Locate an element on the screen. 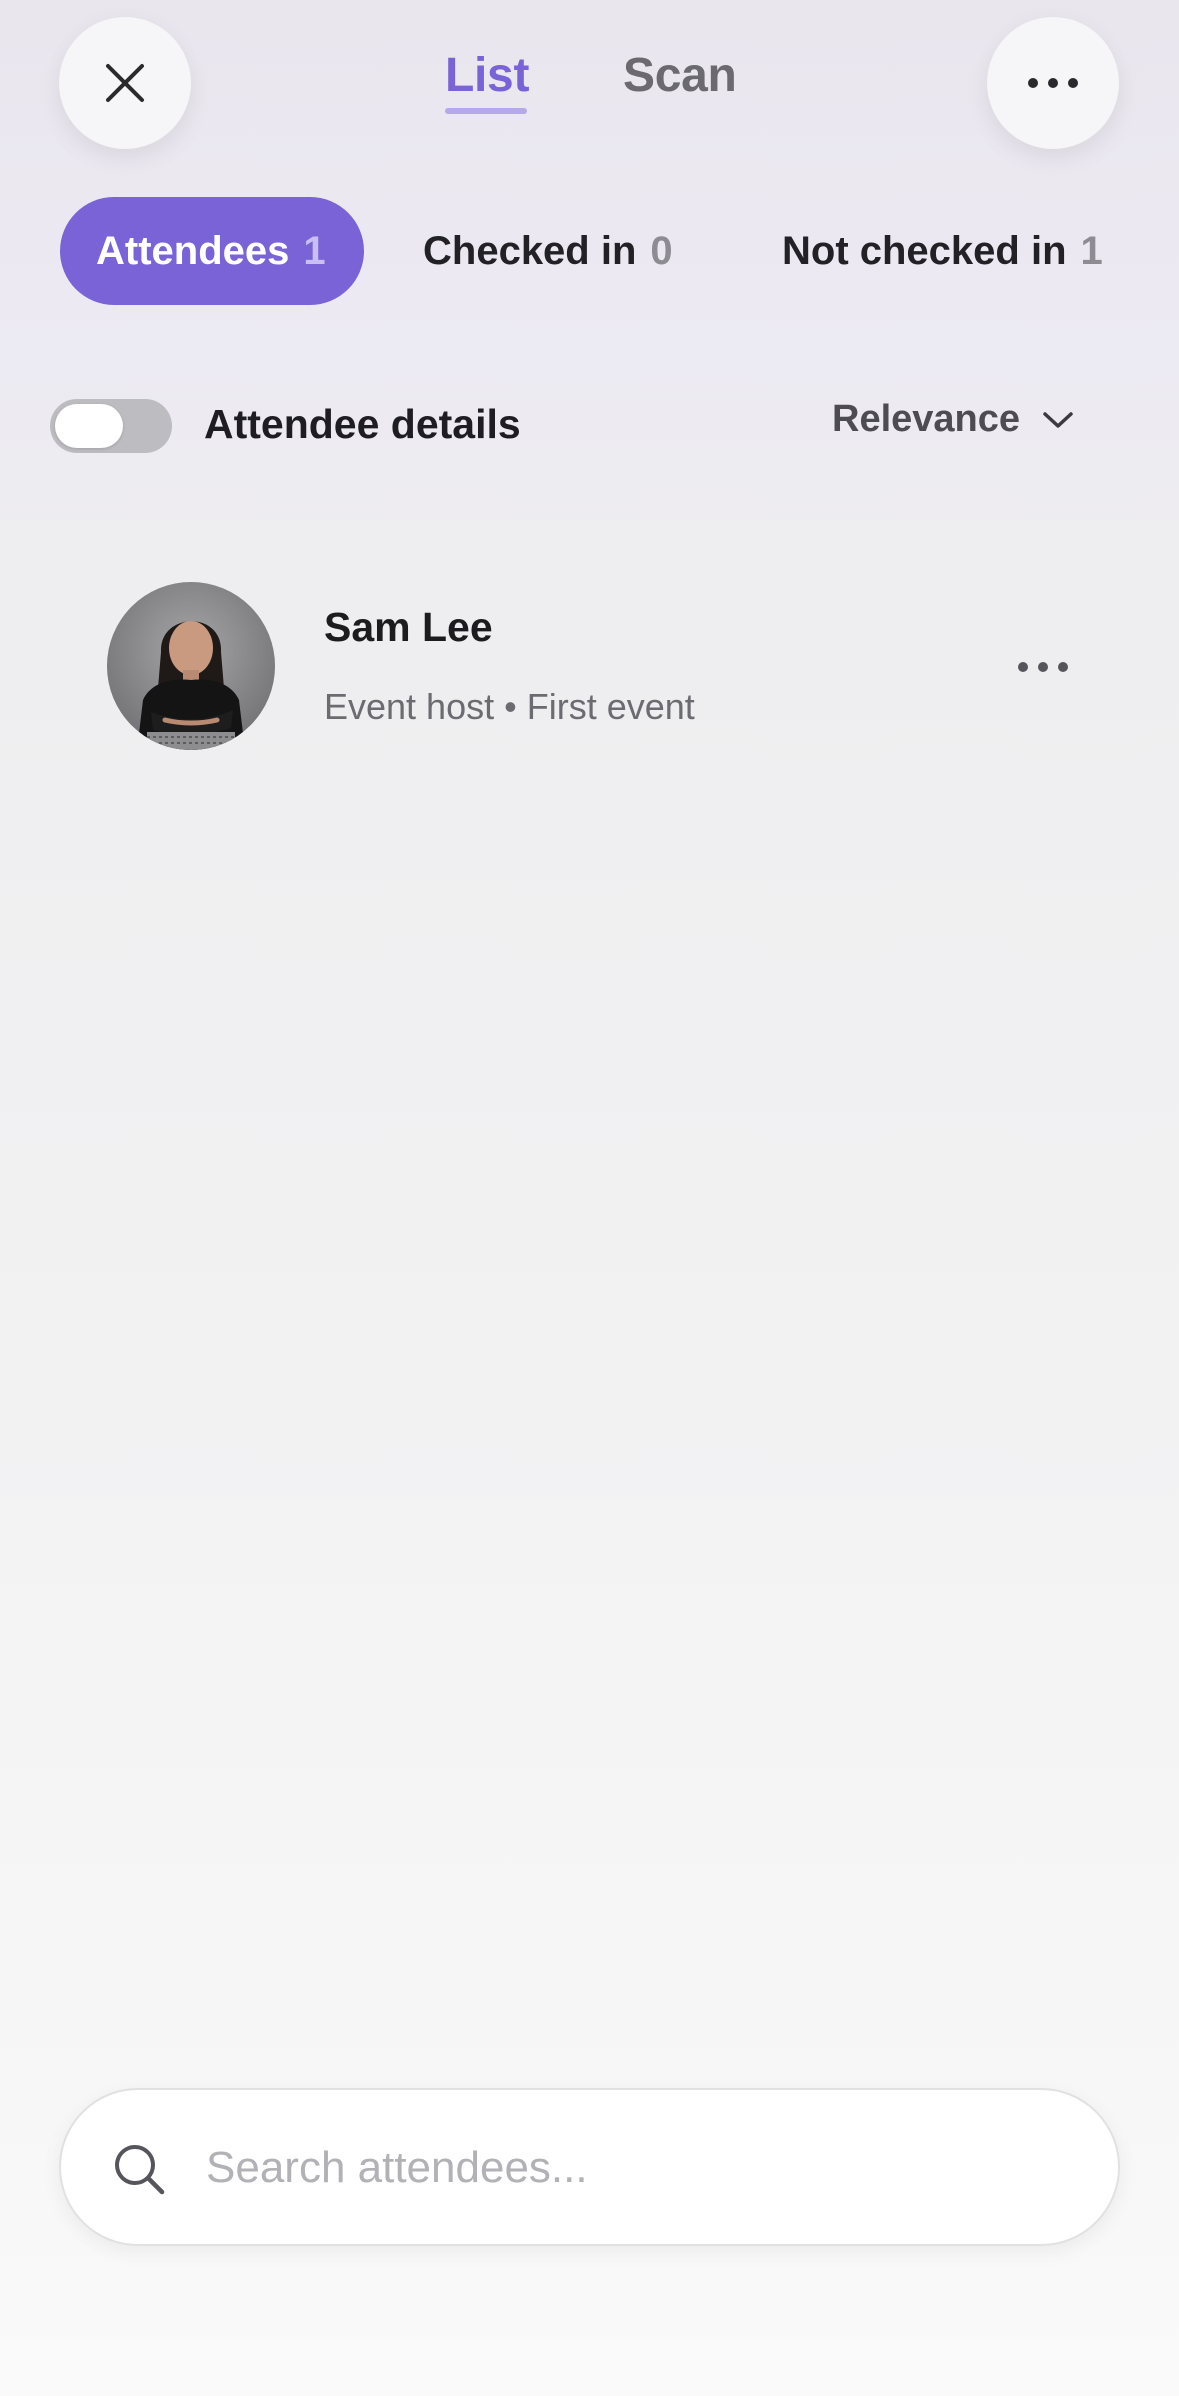 The image size is (1179, 2396). filter-label: Attendees is located at coordinates (193, 250).